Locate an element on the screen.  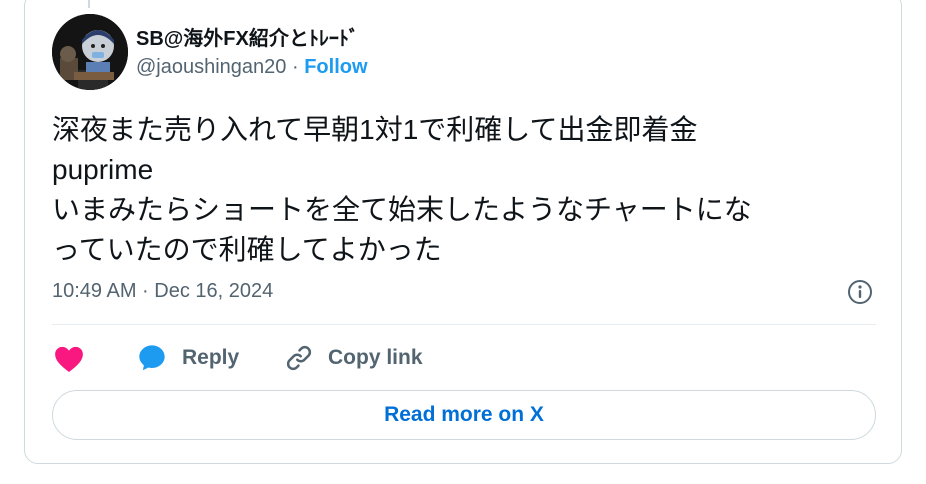
heart-icon is located at coordinates (69, 359).